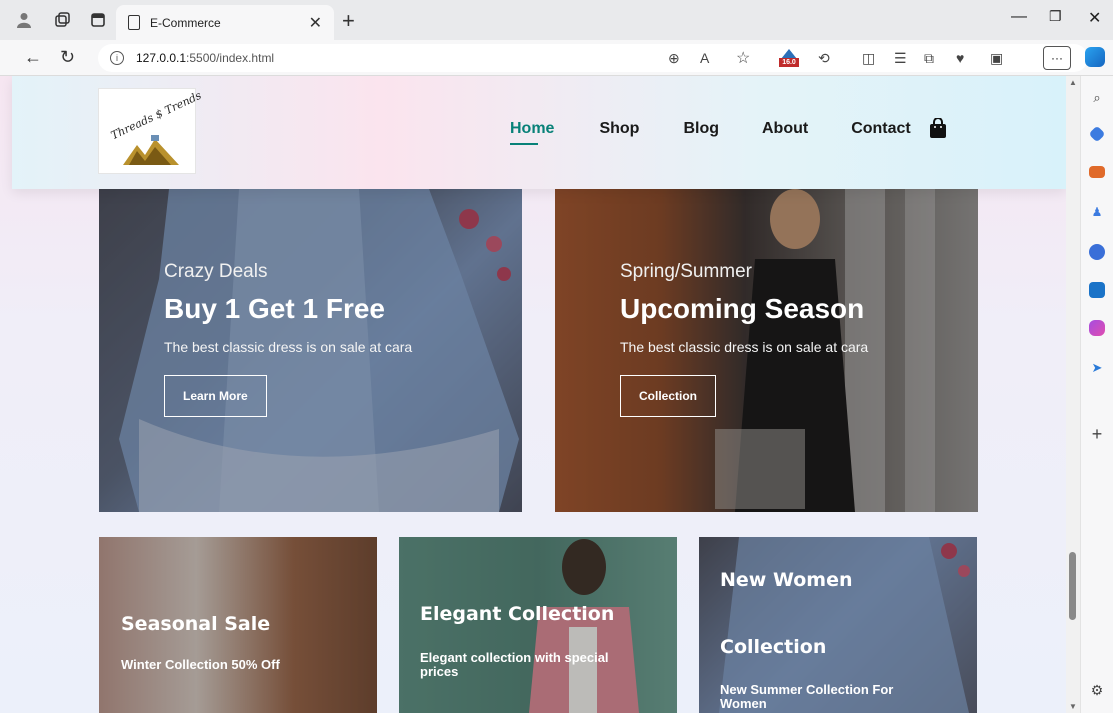 This screenshot has width=1113, height=713. What do you see at coordinates (785, 129) in the screenshot?
I see `nav-about: About` at bounding box center [785, 129].